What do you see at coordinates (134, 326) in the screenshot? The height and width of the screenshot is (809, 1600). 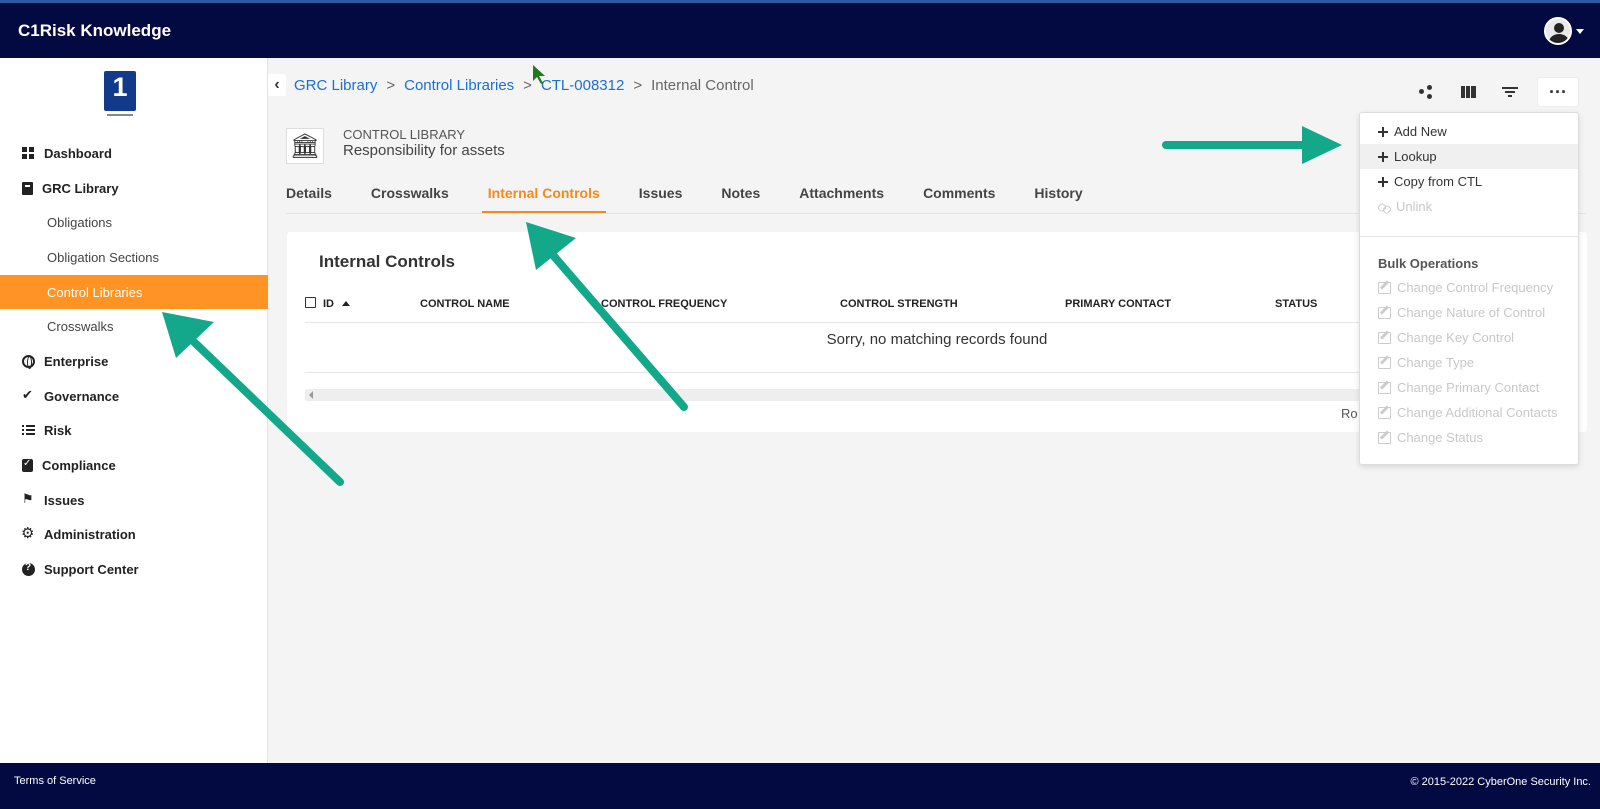 I see `sidebar-item-crosswalks: Crosswalks` at bounding box center [134, 326].